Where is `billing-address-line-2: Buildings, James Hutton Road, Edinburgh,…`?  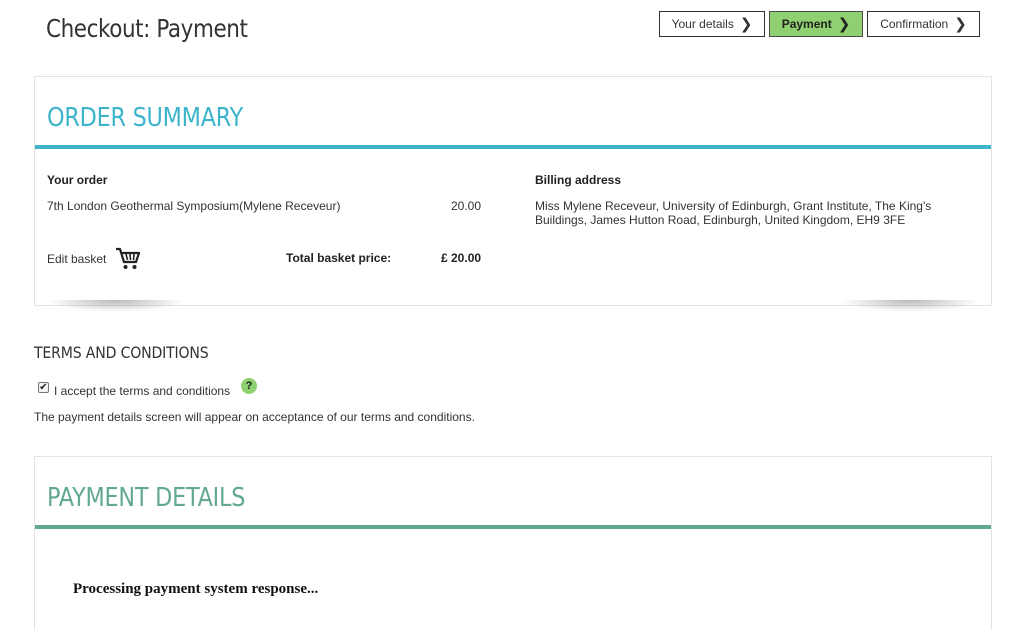
billing-address-line-2: Buildings, James Hutton Road, Edinburgh,… is located at coordinates (720, 220).